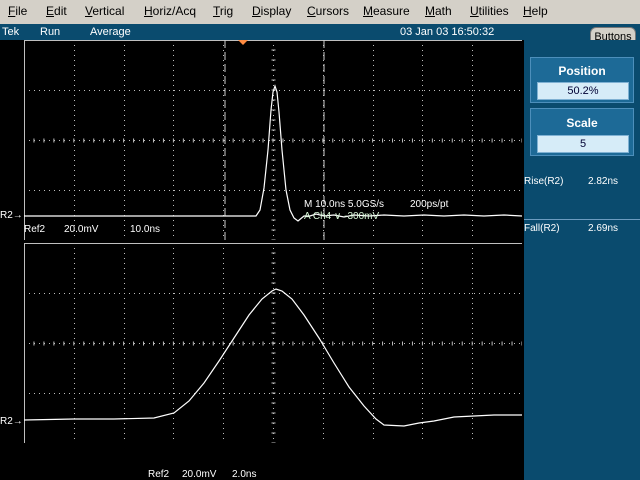 This screenshot has width=640, height=480. What do you see at coordinates (386, 11) in the screenshot?
I see `menu-measure: Measure` at bounding box center [386, 11].